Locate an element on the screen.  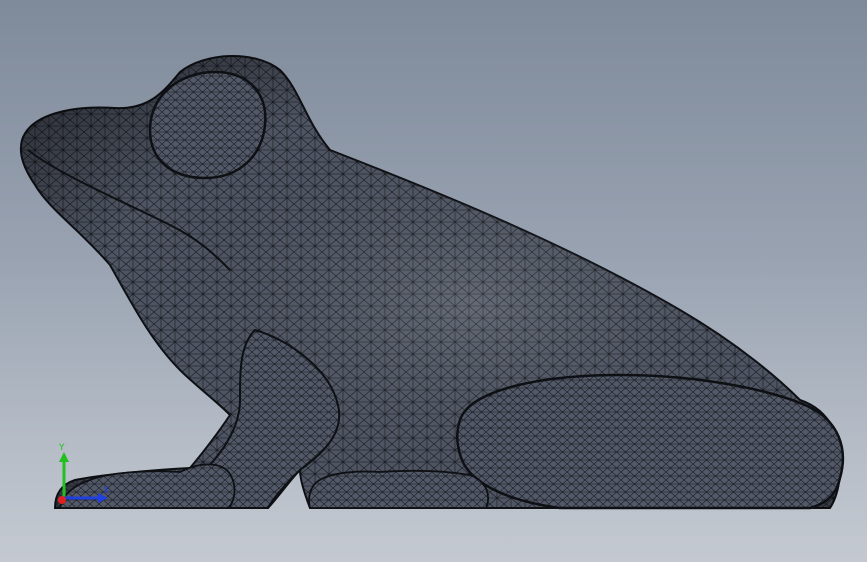
x-axis-label: X is located at coordinates (106, 491).